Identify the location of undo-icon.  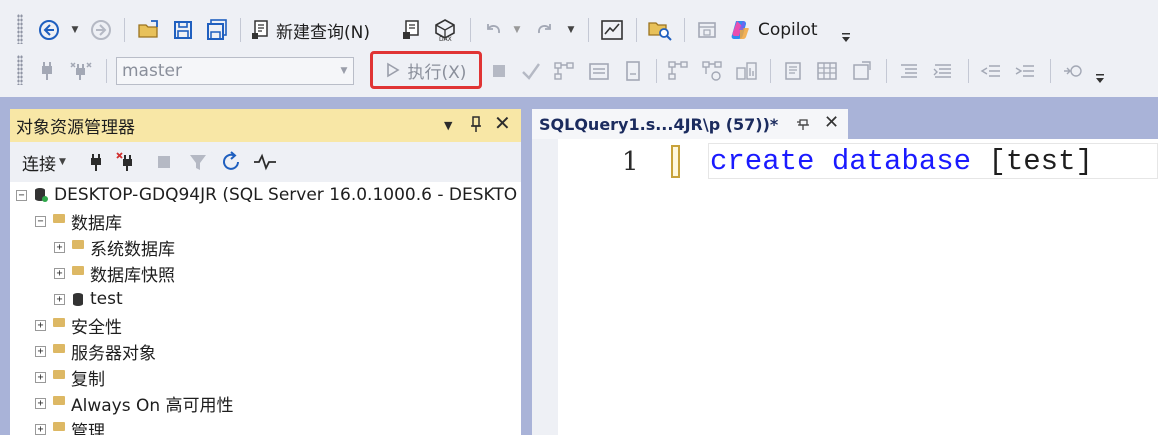
(493, 30).